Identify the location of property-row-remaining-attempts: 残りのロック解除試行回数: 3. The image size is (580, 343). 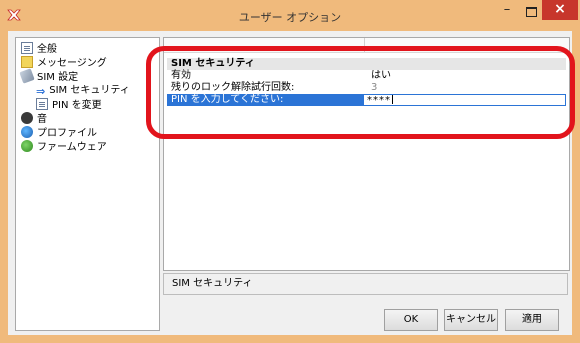
(366, 88).